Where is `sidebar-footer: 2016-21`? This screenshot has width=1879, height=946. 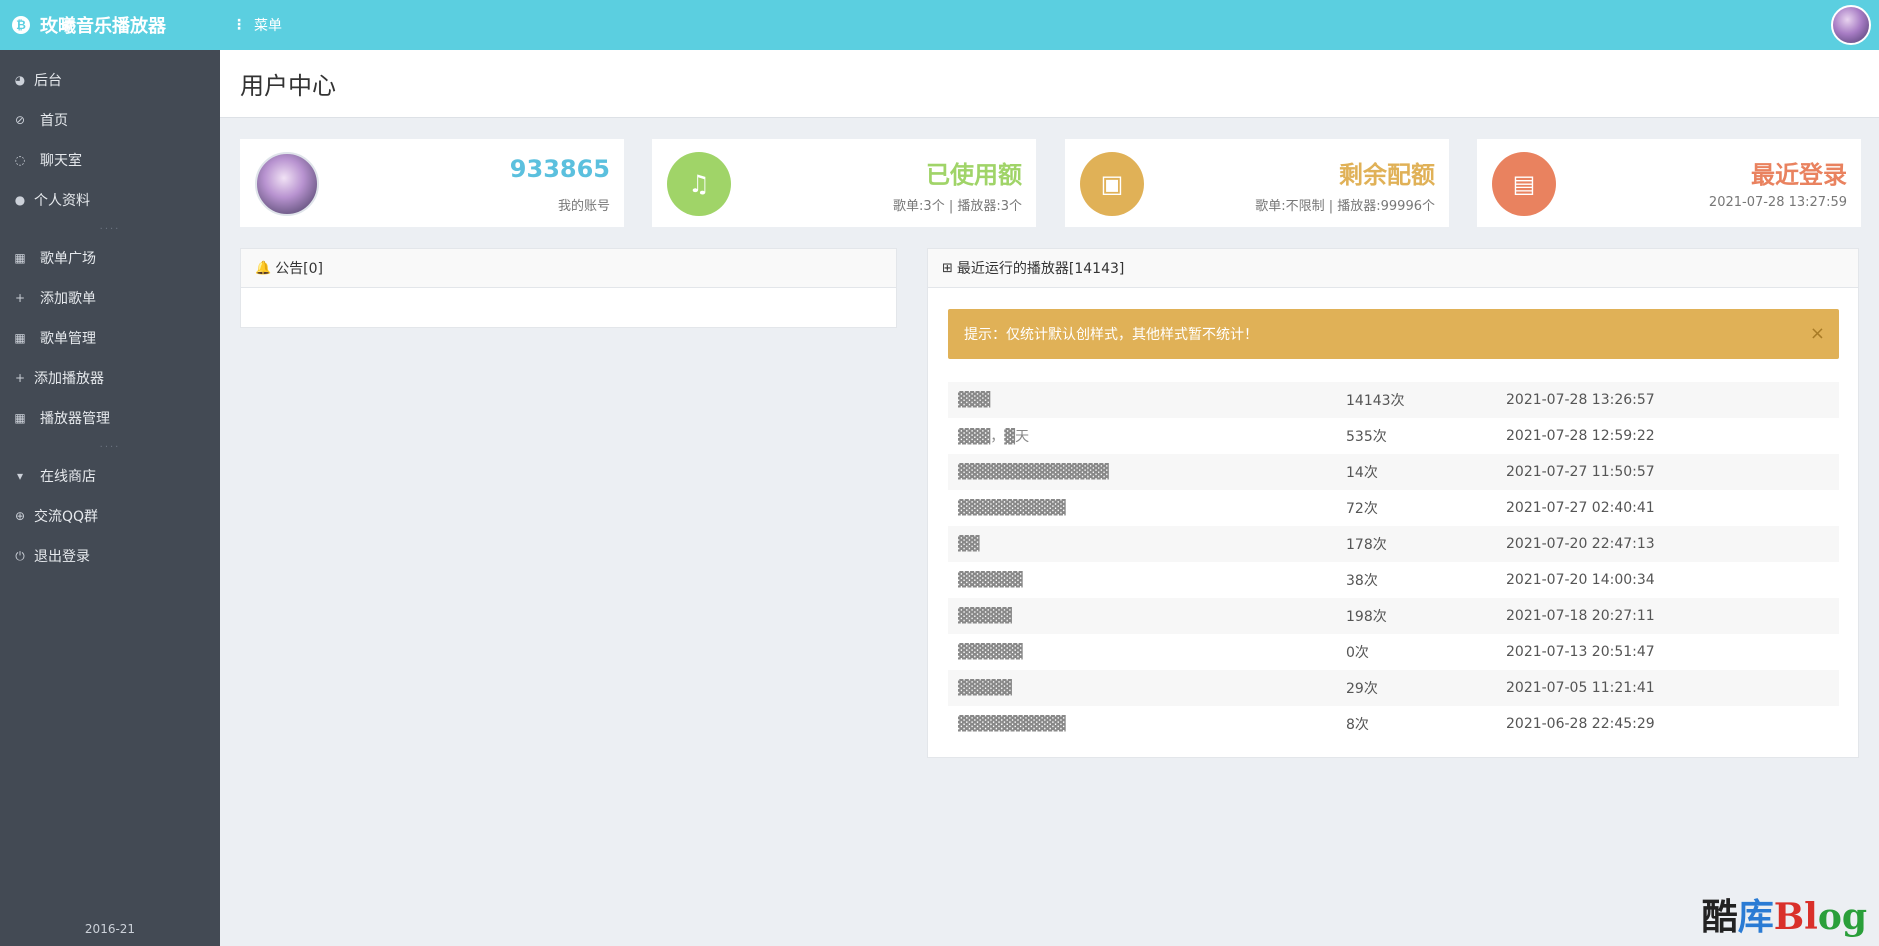 sidebar-footer: 2016-21 is located at coordinates (110, 929).